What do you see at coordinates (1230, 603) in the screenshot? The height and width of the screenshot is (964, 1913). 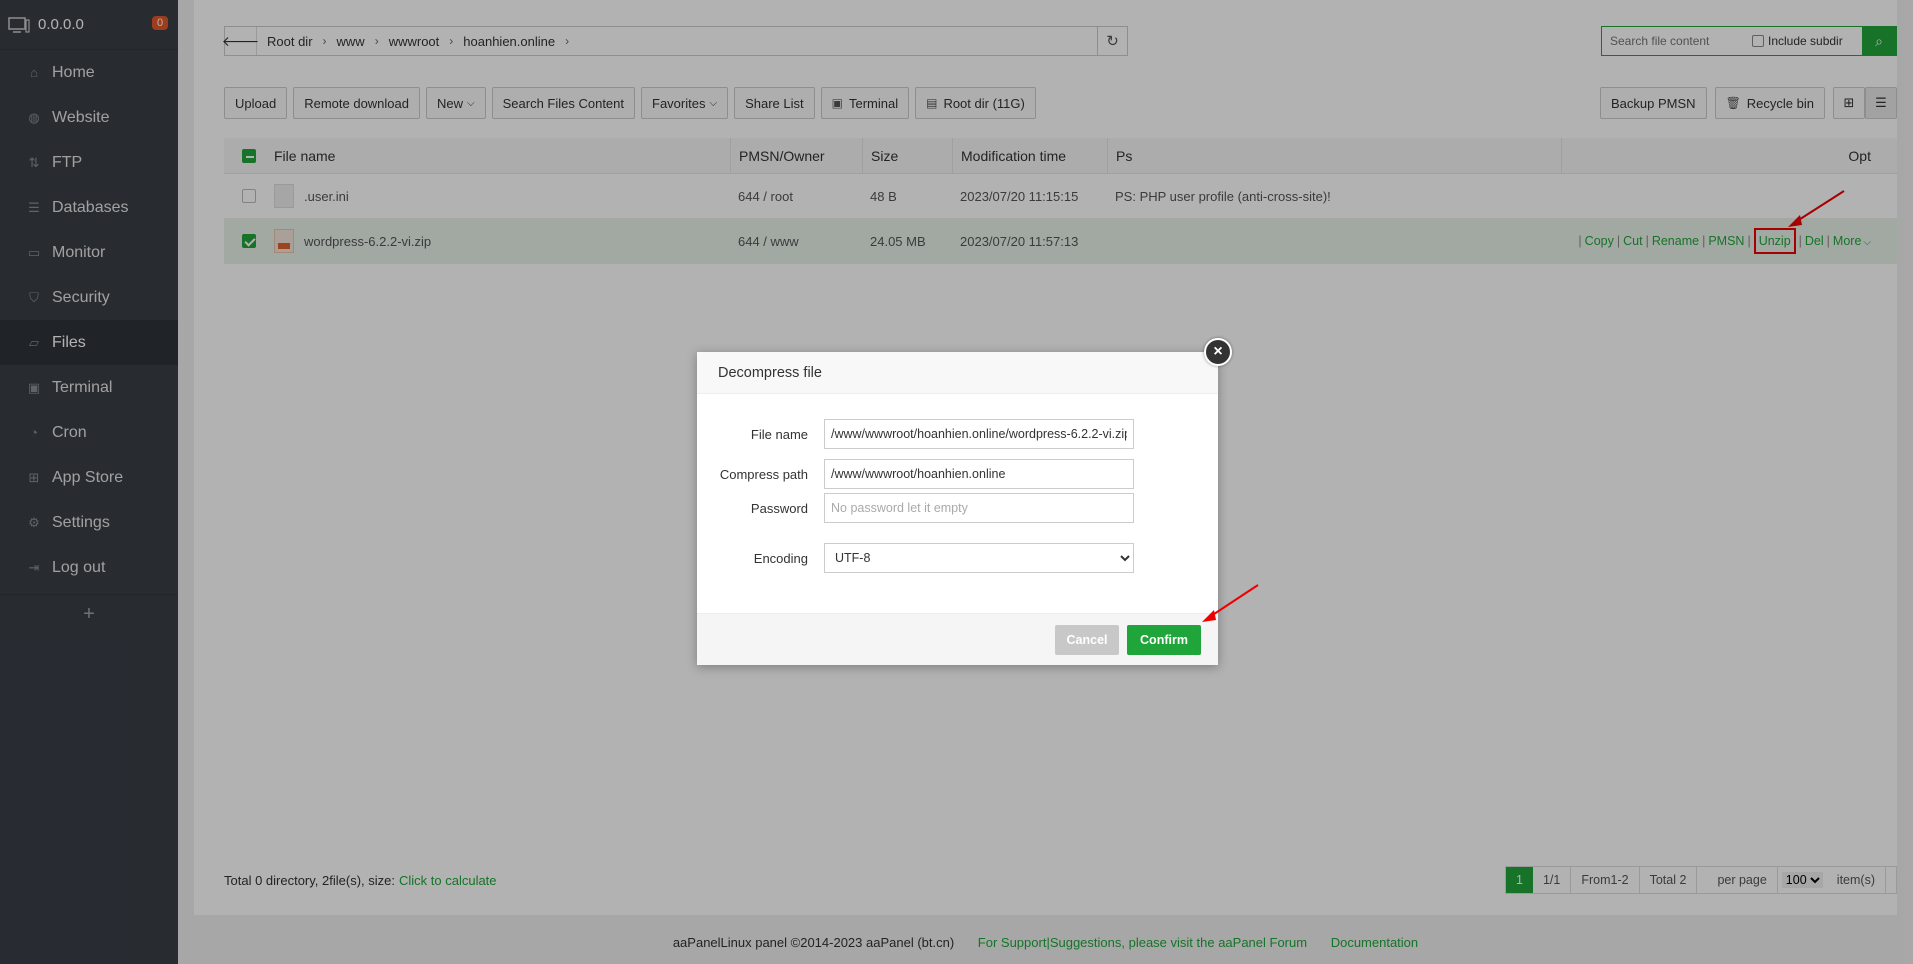 I see `annotation-arrow-icon` at bounding box center [1230, 603].